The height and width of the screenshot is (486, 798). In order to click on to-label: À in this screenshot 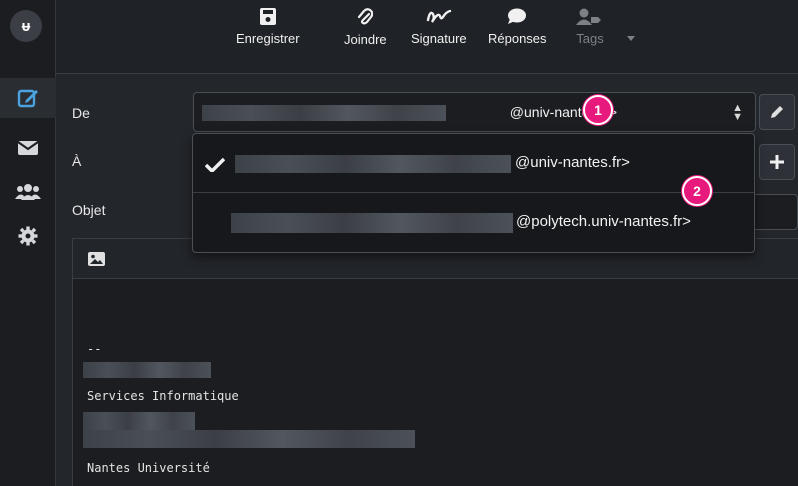, I will do `click(77, 161)`.